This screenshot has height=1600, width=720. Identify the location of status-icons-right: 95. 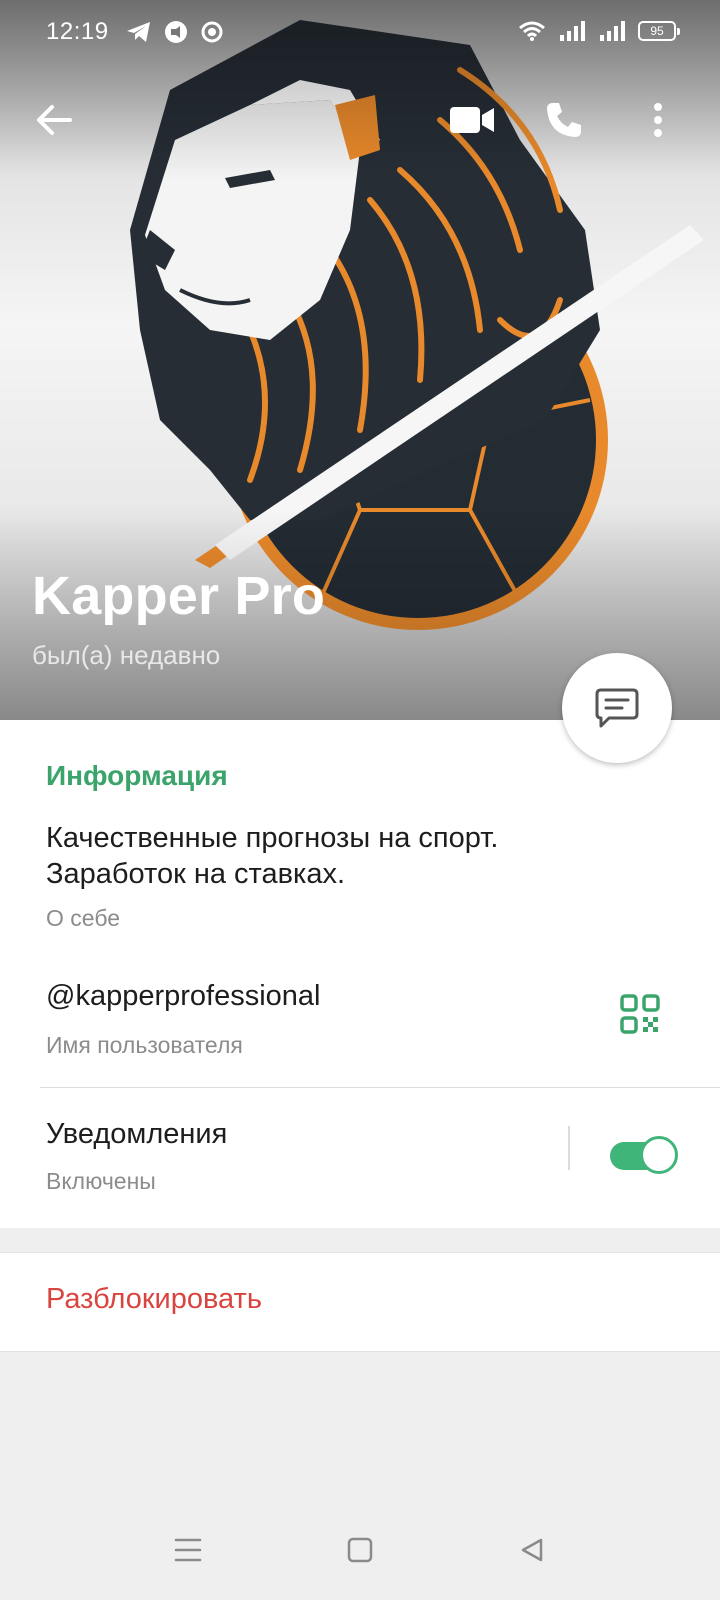
(599, 31).